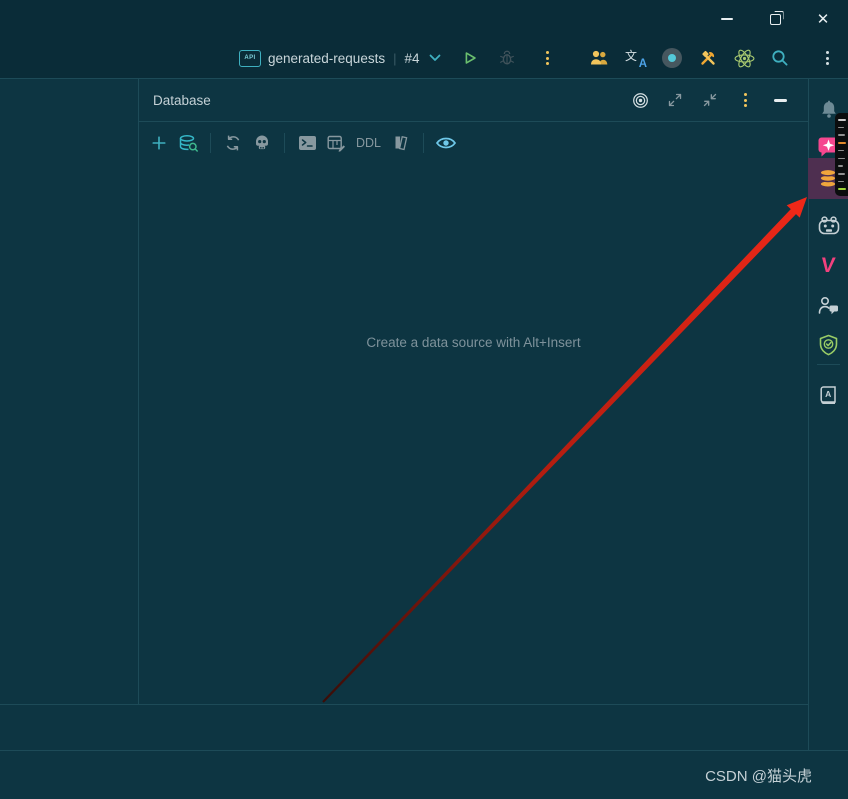 The image size is (848, 799). Describe the element at coordinates (828, 364) in the screenshot. I see `sidebar-divider-line` at that location.